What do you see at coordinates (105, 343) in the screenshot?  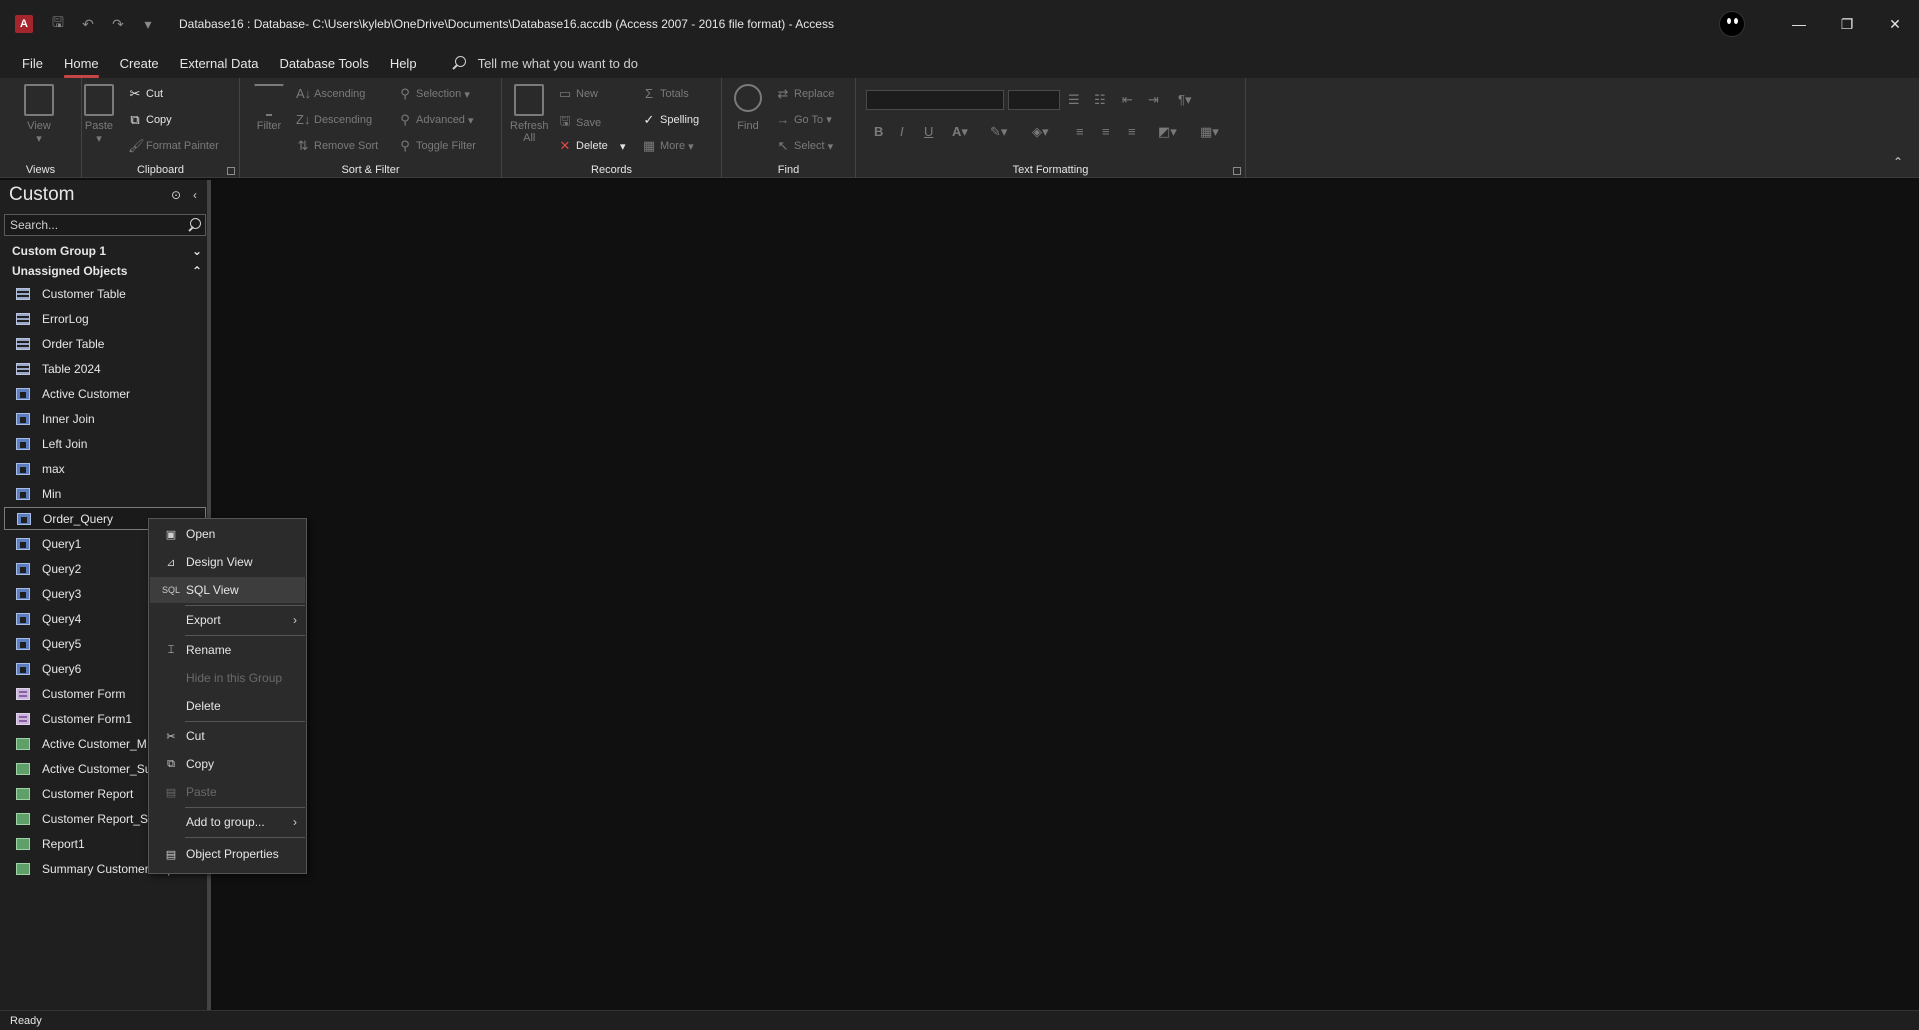 I see `nav-item: Order Table` at bounding box center [105, 343].